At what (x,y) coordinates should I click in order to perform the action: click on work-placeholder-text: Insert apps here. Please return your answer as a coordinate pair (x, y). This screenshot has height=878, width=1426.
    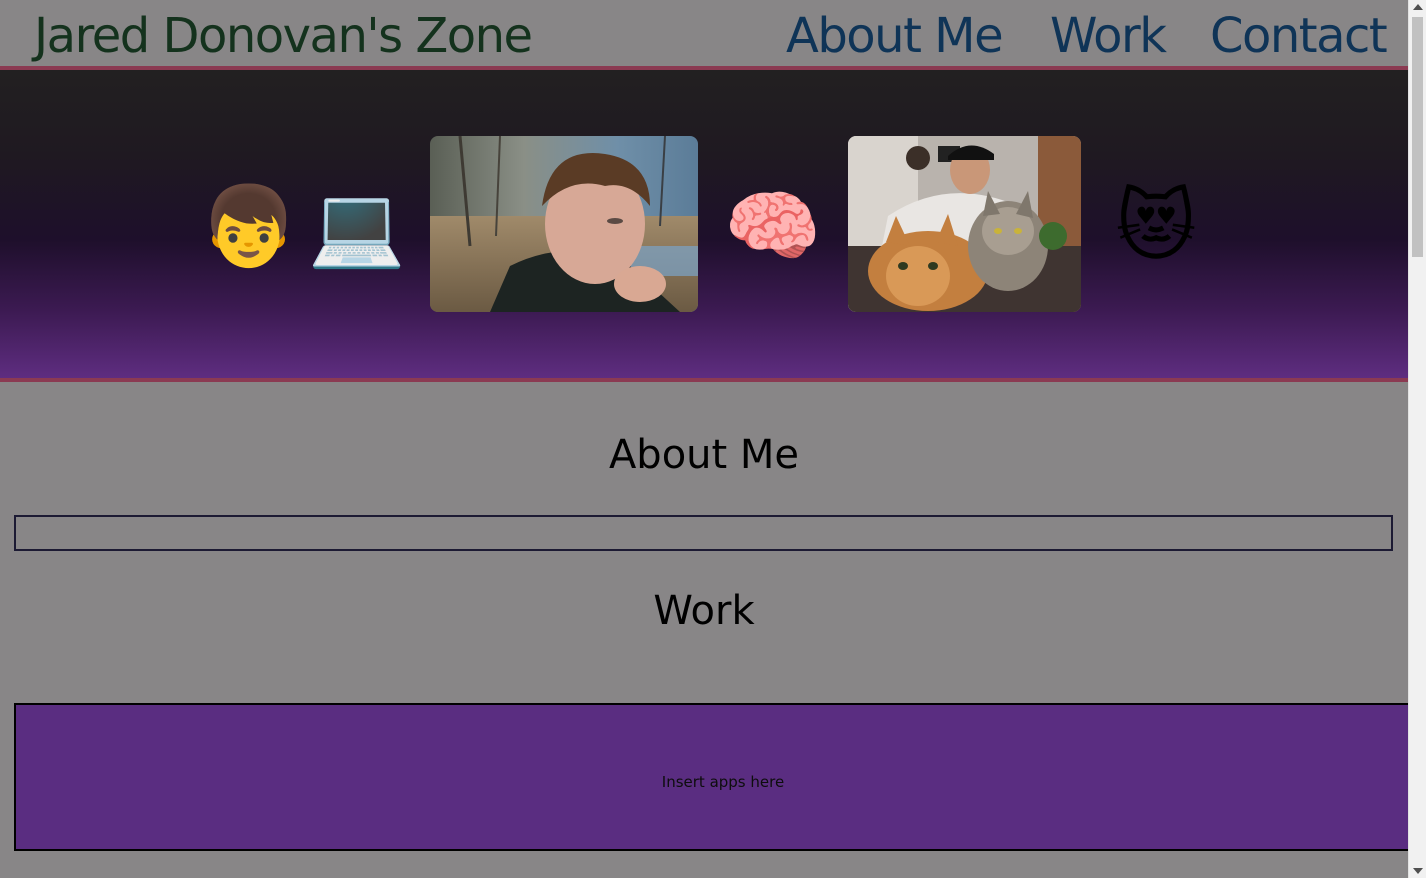
    Looking at the image, I should click on (723, 782).